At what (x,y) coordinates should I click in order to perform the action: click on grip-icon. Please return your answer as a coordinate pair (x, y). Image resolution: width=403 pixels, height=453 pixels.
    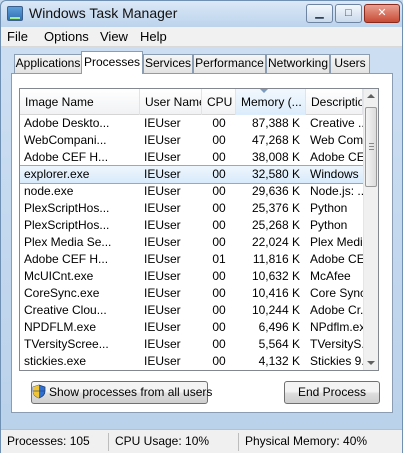
    Looking at the image, I should click on (371, 146).